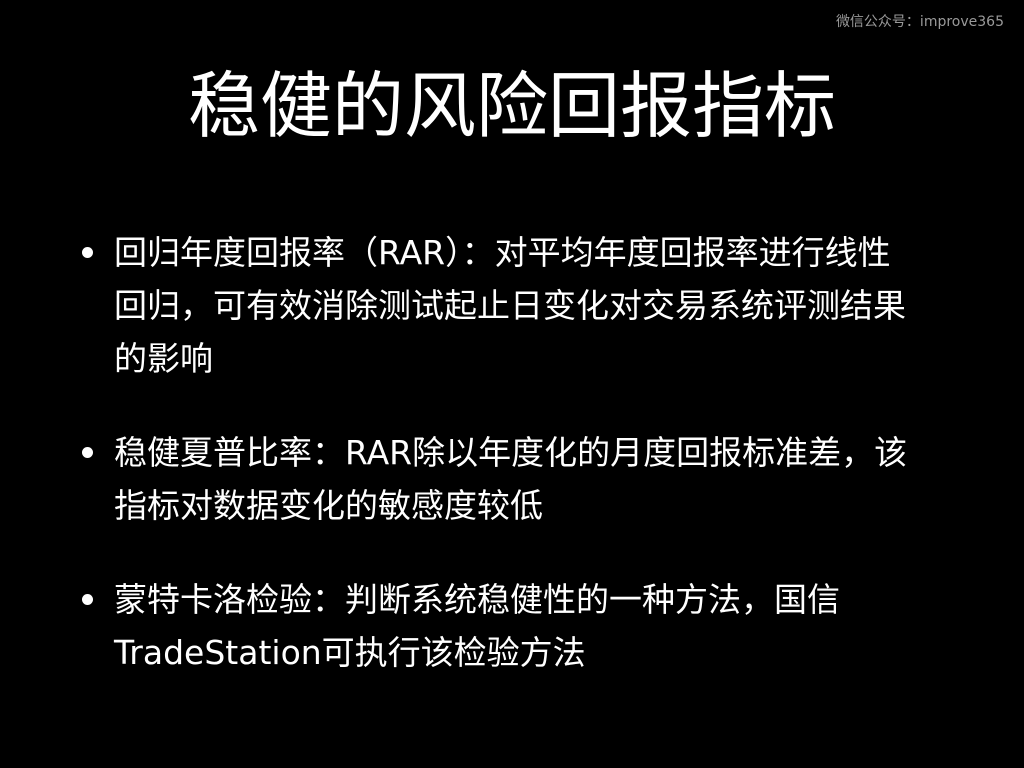 The height and width of the screenshot is (768, 1024). What do you see at coordinates (511, 106) in the screenshot?
I see `slide-title: 稳健的风险回报指标` at bounding box center [511, 106].